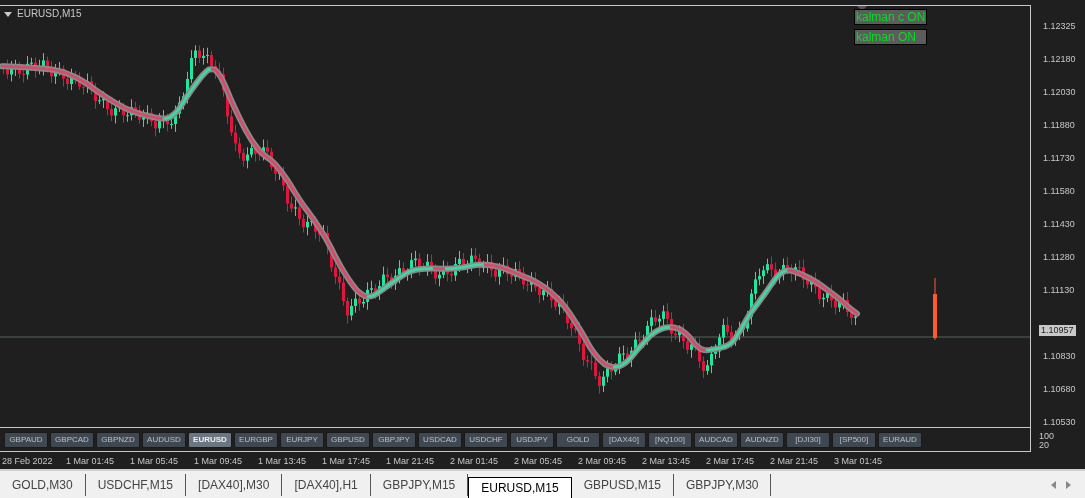 This screenshot has width=1085, height=498. Describe the element at coordinates (1059, 125) in the screenshot. I see `price-axis-label: 1.11880` at that location.